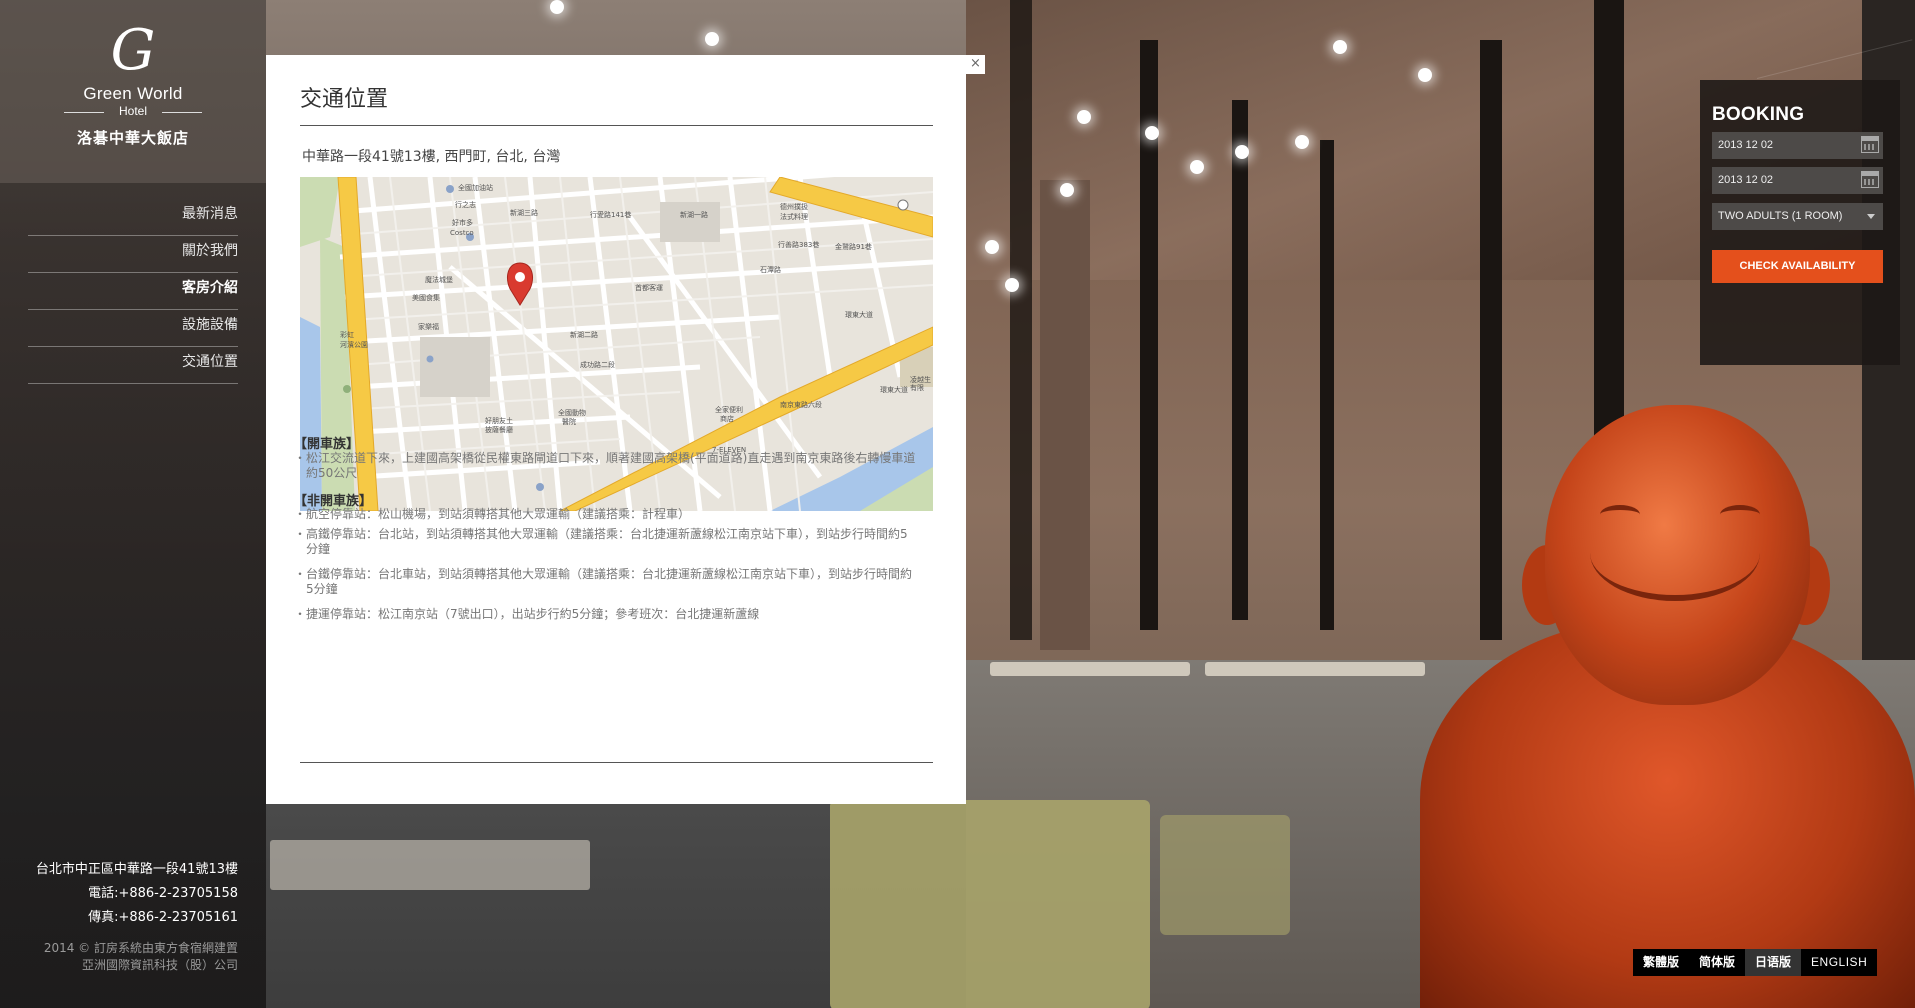 The height and width of the screenshot is (1008, 1915). I want to click on map-label: 石潭路, so click(770, 269).